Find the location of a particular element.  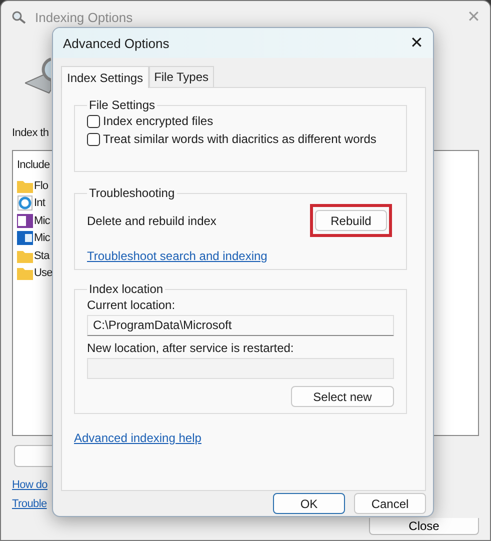

help-link: Advanced indexing help is located at coordinates (138, 438).